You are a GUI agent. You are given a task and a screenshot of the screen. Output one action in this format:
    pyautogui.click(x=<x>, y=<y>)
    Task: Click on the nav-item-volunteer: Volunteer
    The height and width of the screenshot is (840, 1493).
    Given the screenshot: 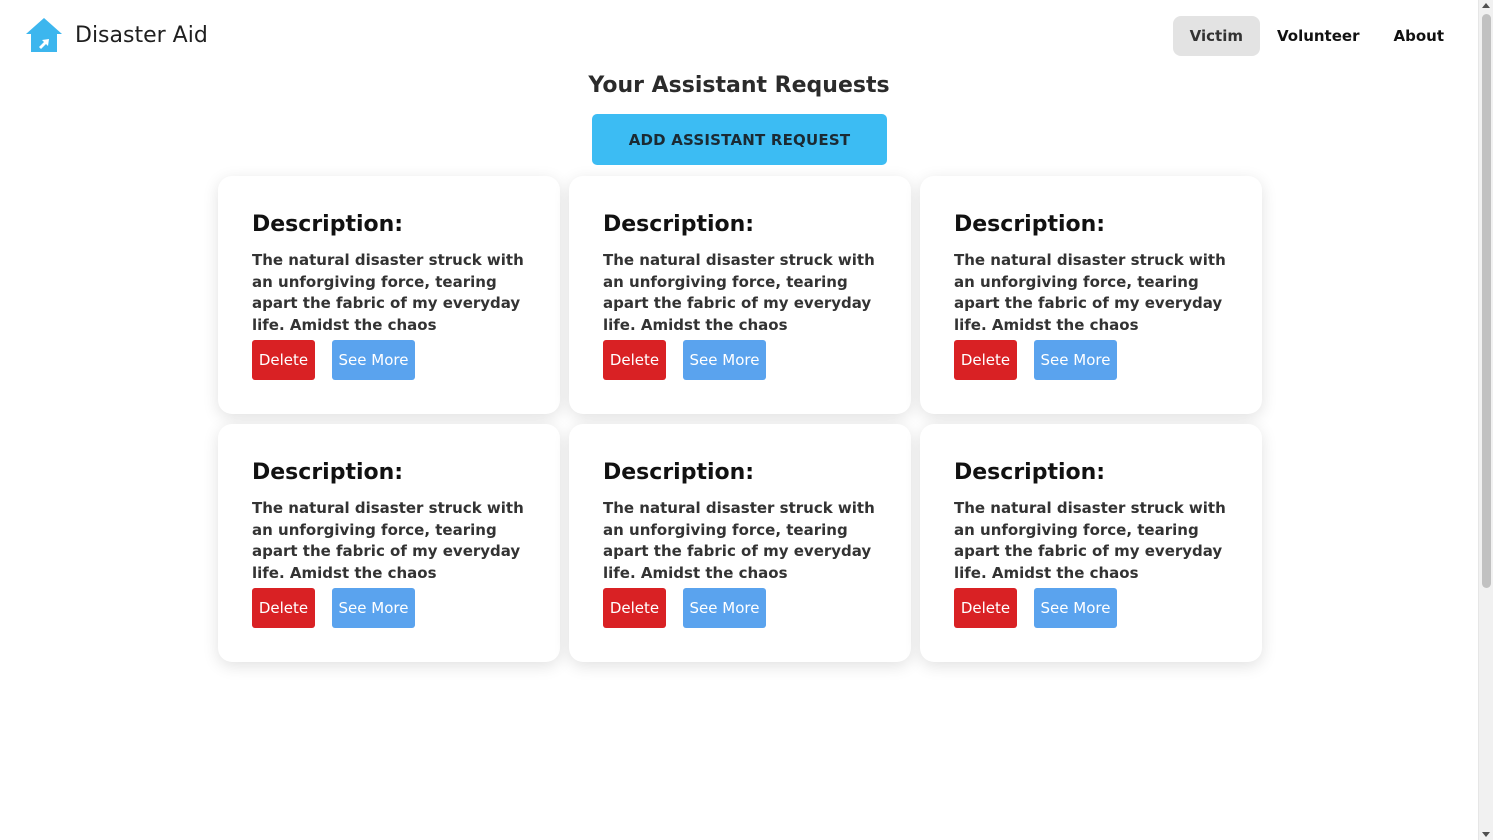 What is the action you would take?
    pyautogui.click(x=1318, y=36)
    